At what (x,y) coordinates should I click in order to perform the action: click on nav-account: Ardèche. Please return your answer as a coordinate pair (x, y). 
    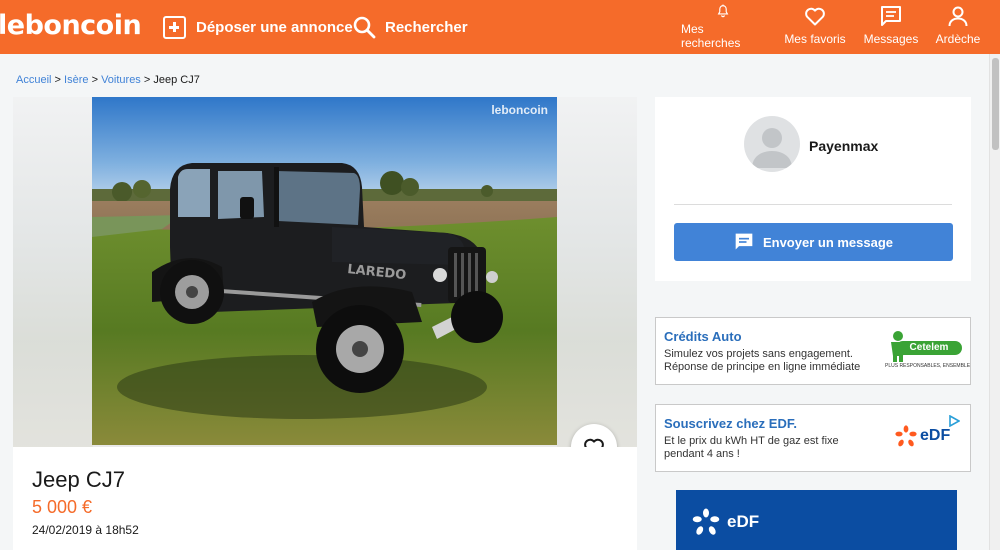
    Looking at the image, I should click on (958, 27).